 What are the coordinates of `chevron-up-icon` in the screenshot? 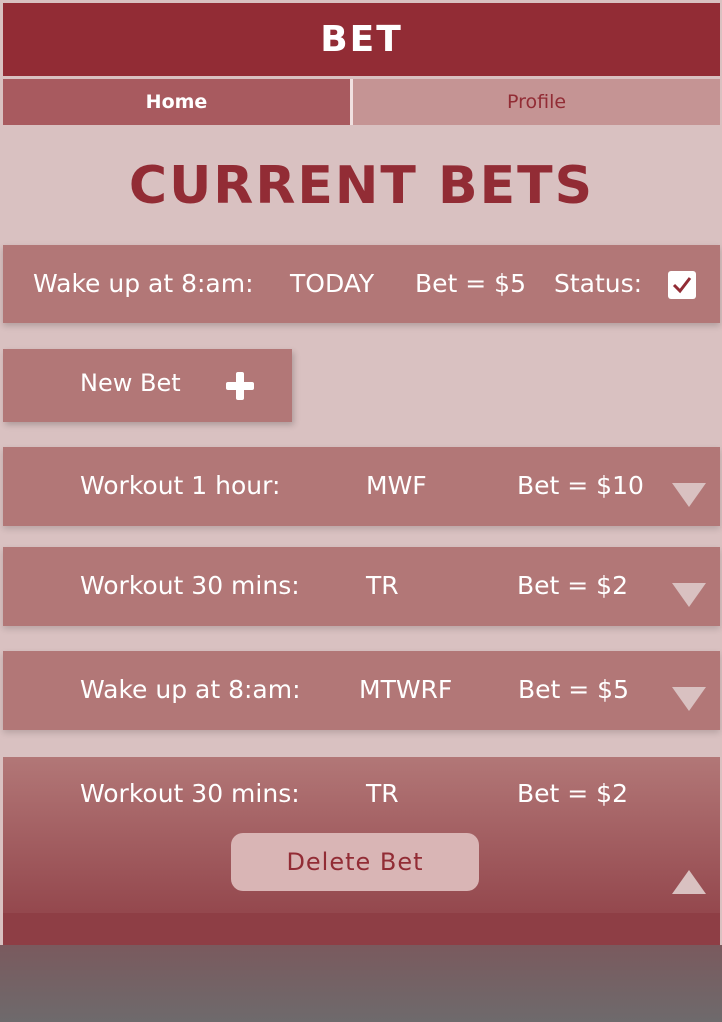 It's located at (689, 882).